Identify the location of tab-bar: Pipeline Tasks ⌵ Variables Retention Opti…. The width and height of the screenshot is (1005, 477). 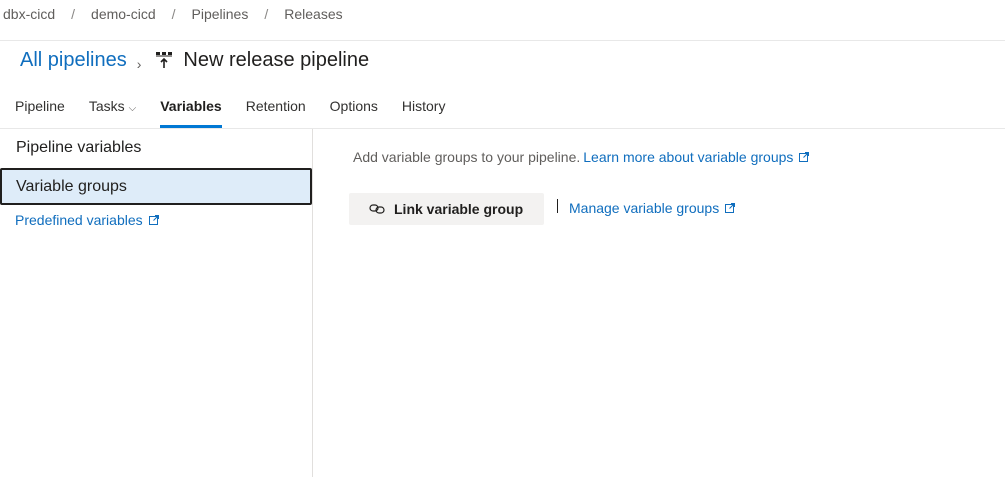
(242, 110).